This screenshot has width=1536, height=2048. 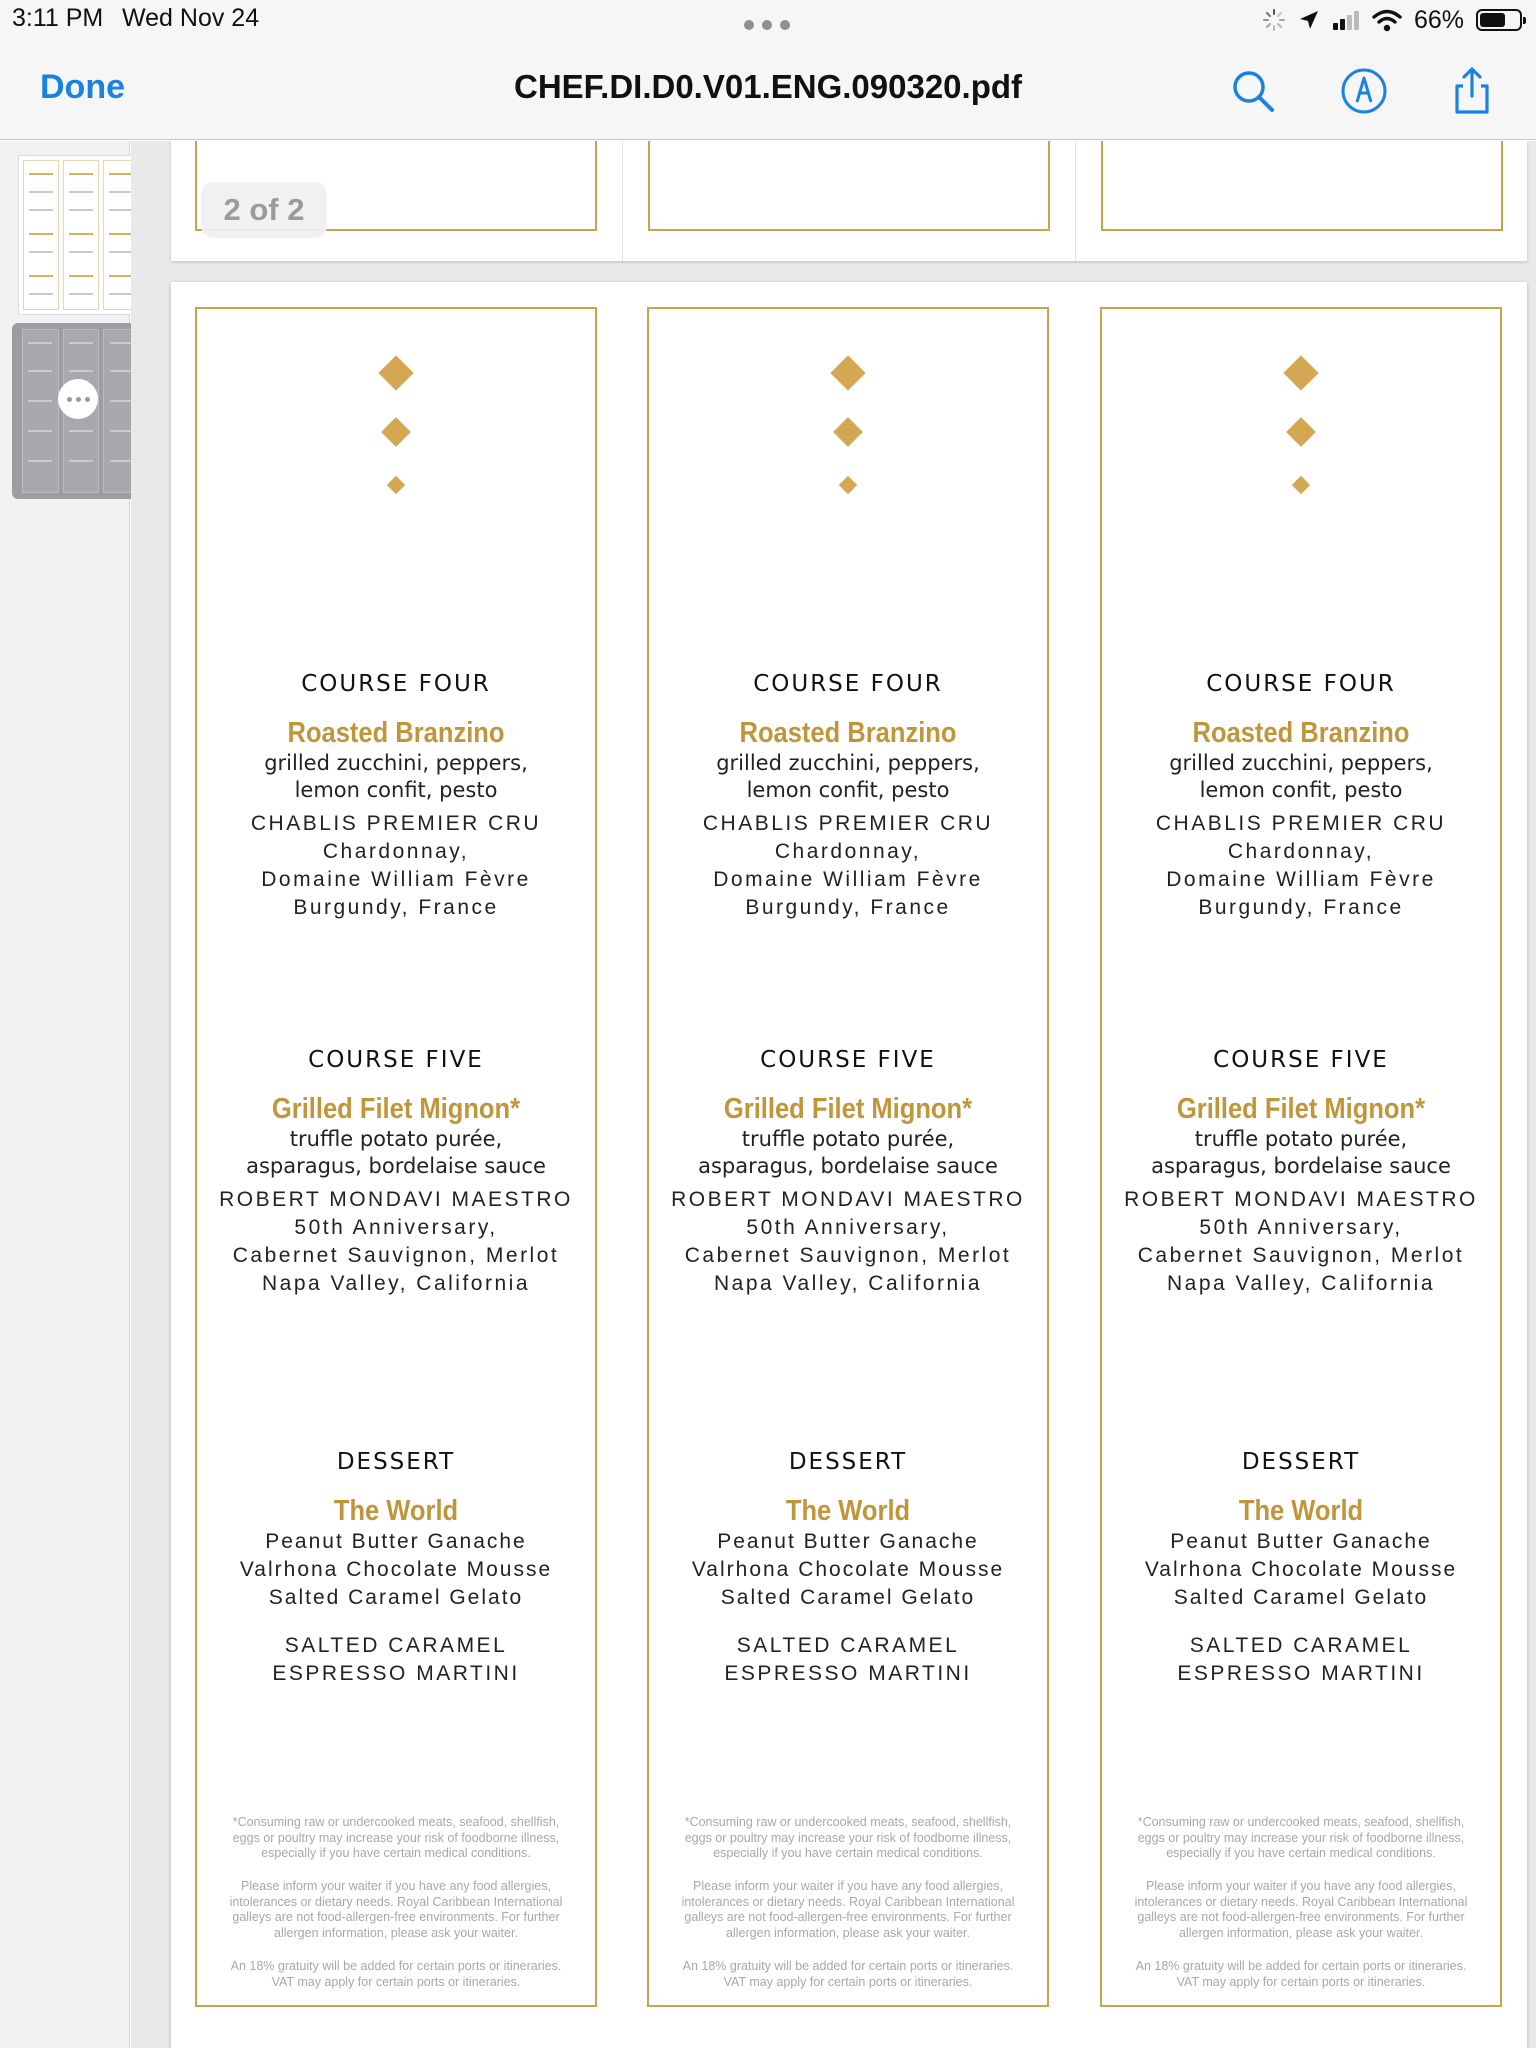 I want to click on status-date: Wed Nov 24, so click(x=191, y=18).